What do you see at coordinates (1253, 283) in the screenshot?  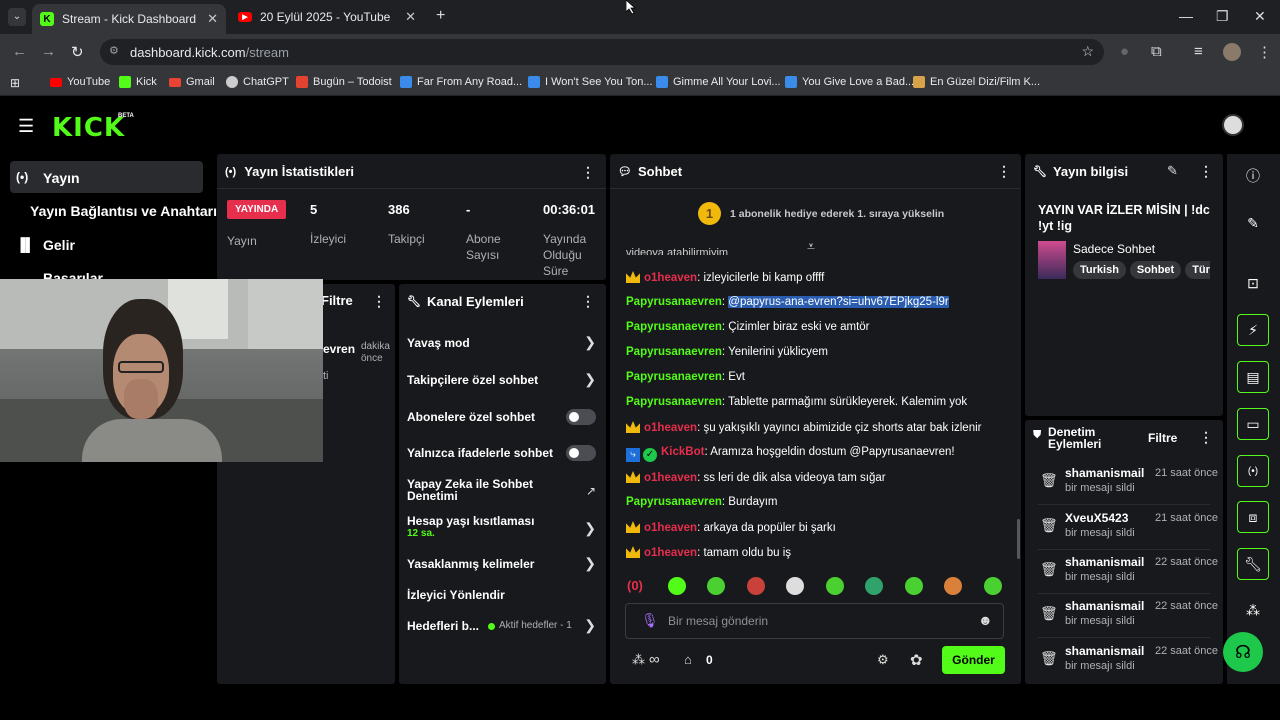 I see `screenshot-icon: ⊡` at bounding box center [1253, 283].